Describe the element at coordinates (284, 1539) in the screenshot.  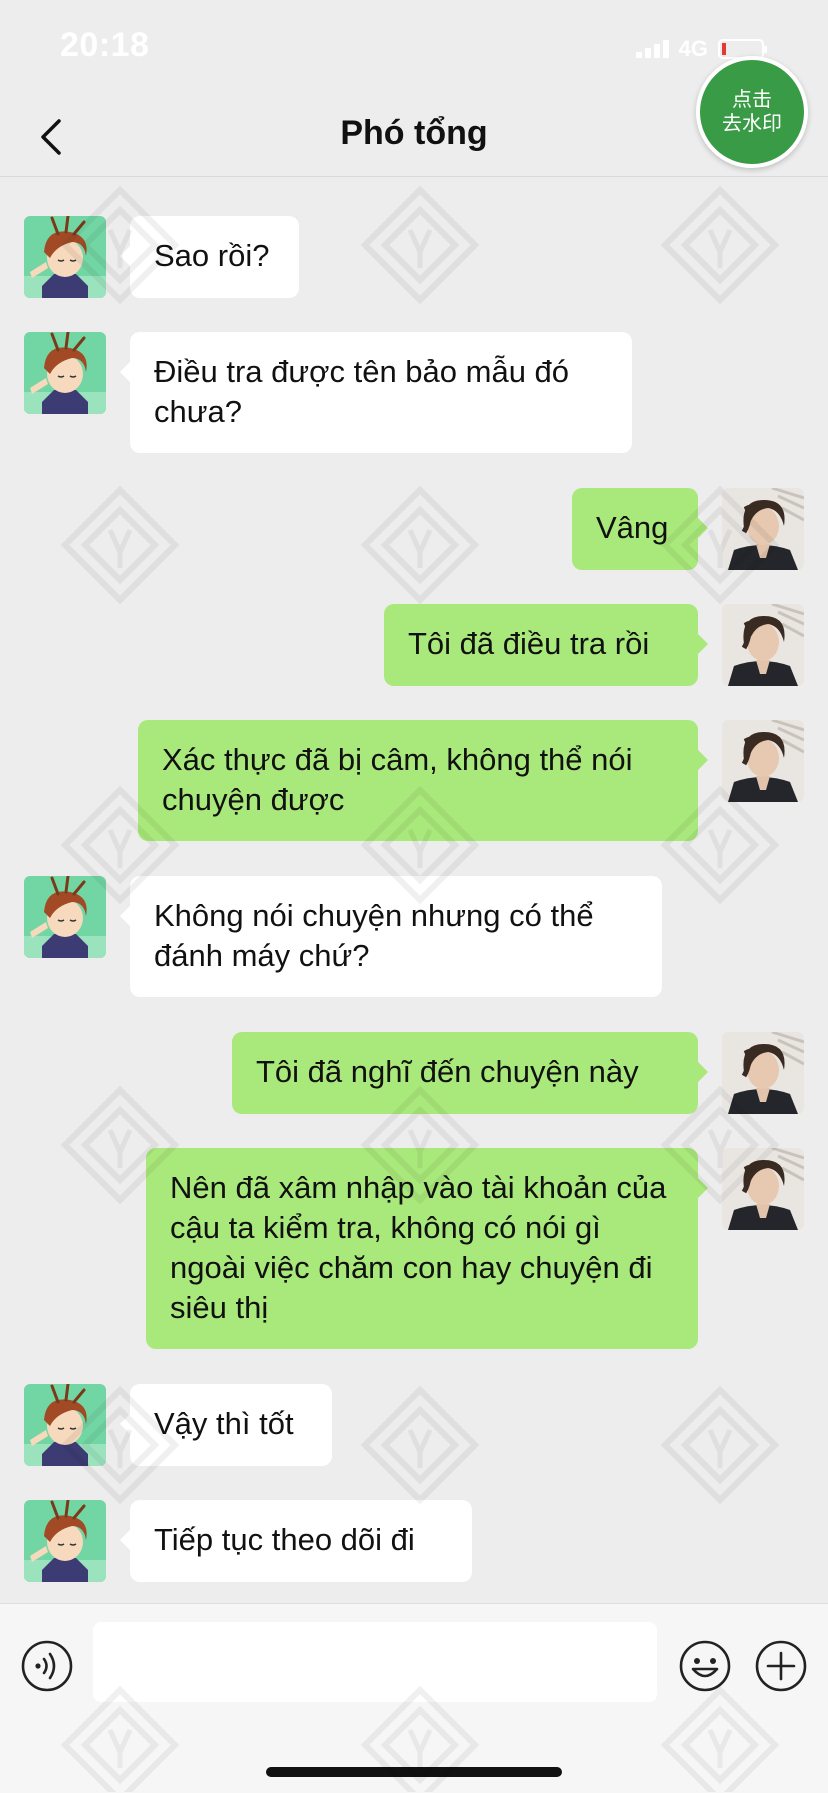
I see `message-text: Tiếp tục theo dõi đi` at that location.